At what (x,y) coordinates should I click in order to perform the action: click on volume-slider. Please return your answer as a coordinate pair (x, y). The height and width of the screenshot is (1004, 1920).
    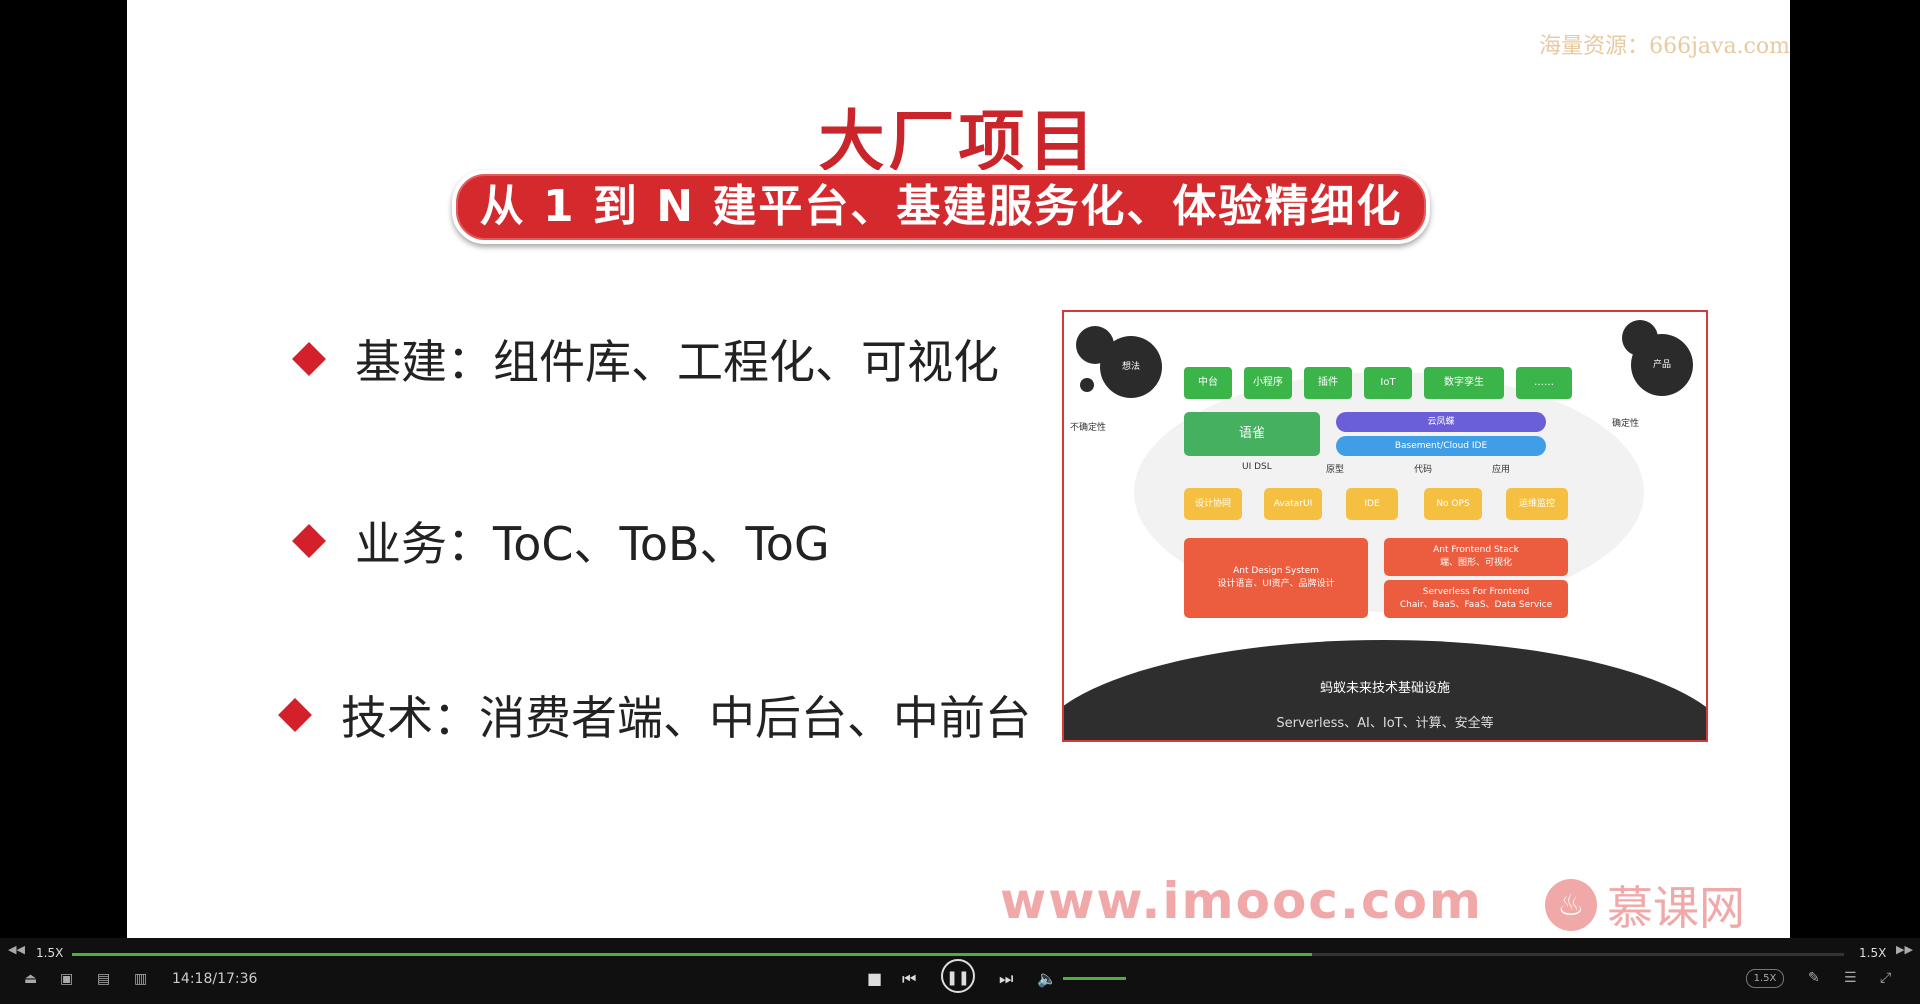
    Looking at the image, I should click on (1094, 978).